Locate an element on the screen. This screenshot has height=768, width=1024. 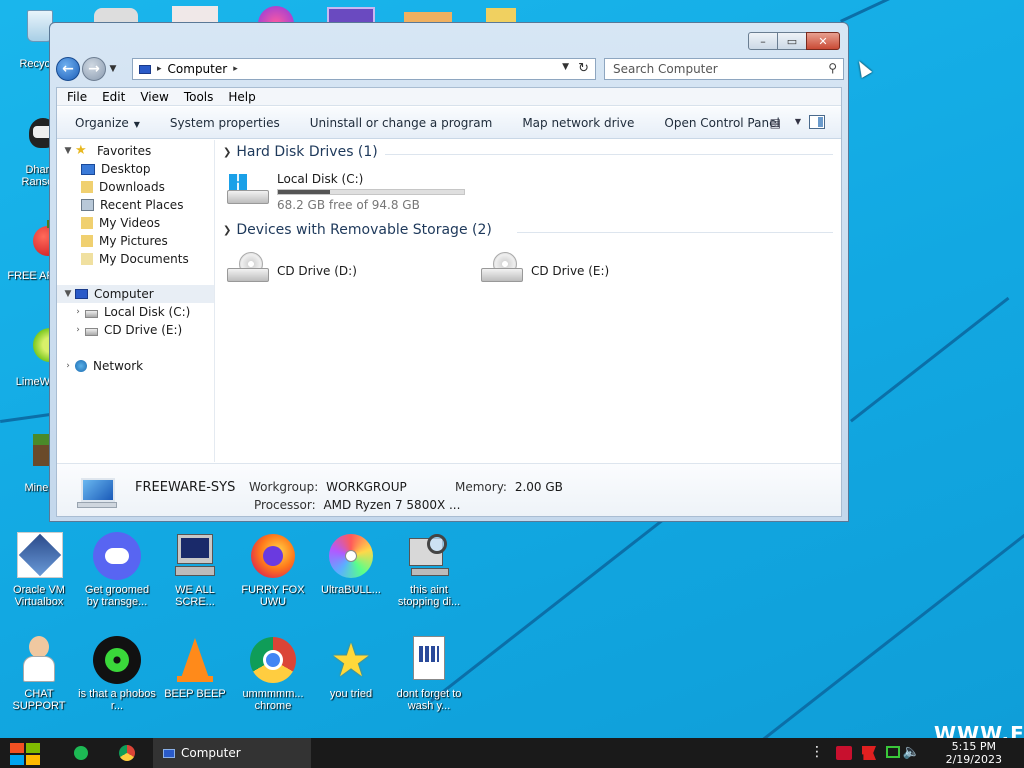
vlc-cone-icon is located at coordinates (195, 660).